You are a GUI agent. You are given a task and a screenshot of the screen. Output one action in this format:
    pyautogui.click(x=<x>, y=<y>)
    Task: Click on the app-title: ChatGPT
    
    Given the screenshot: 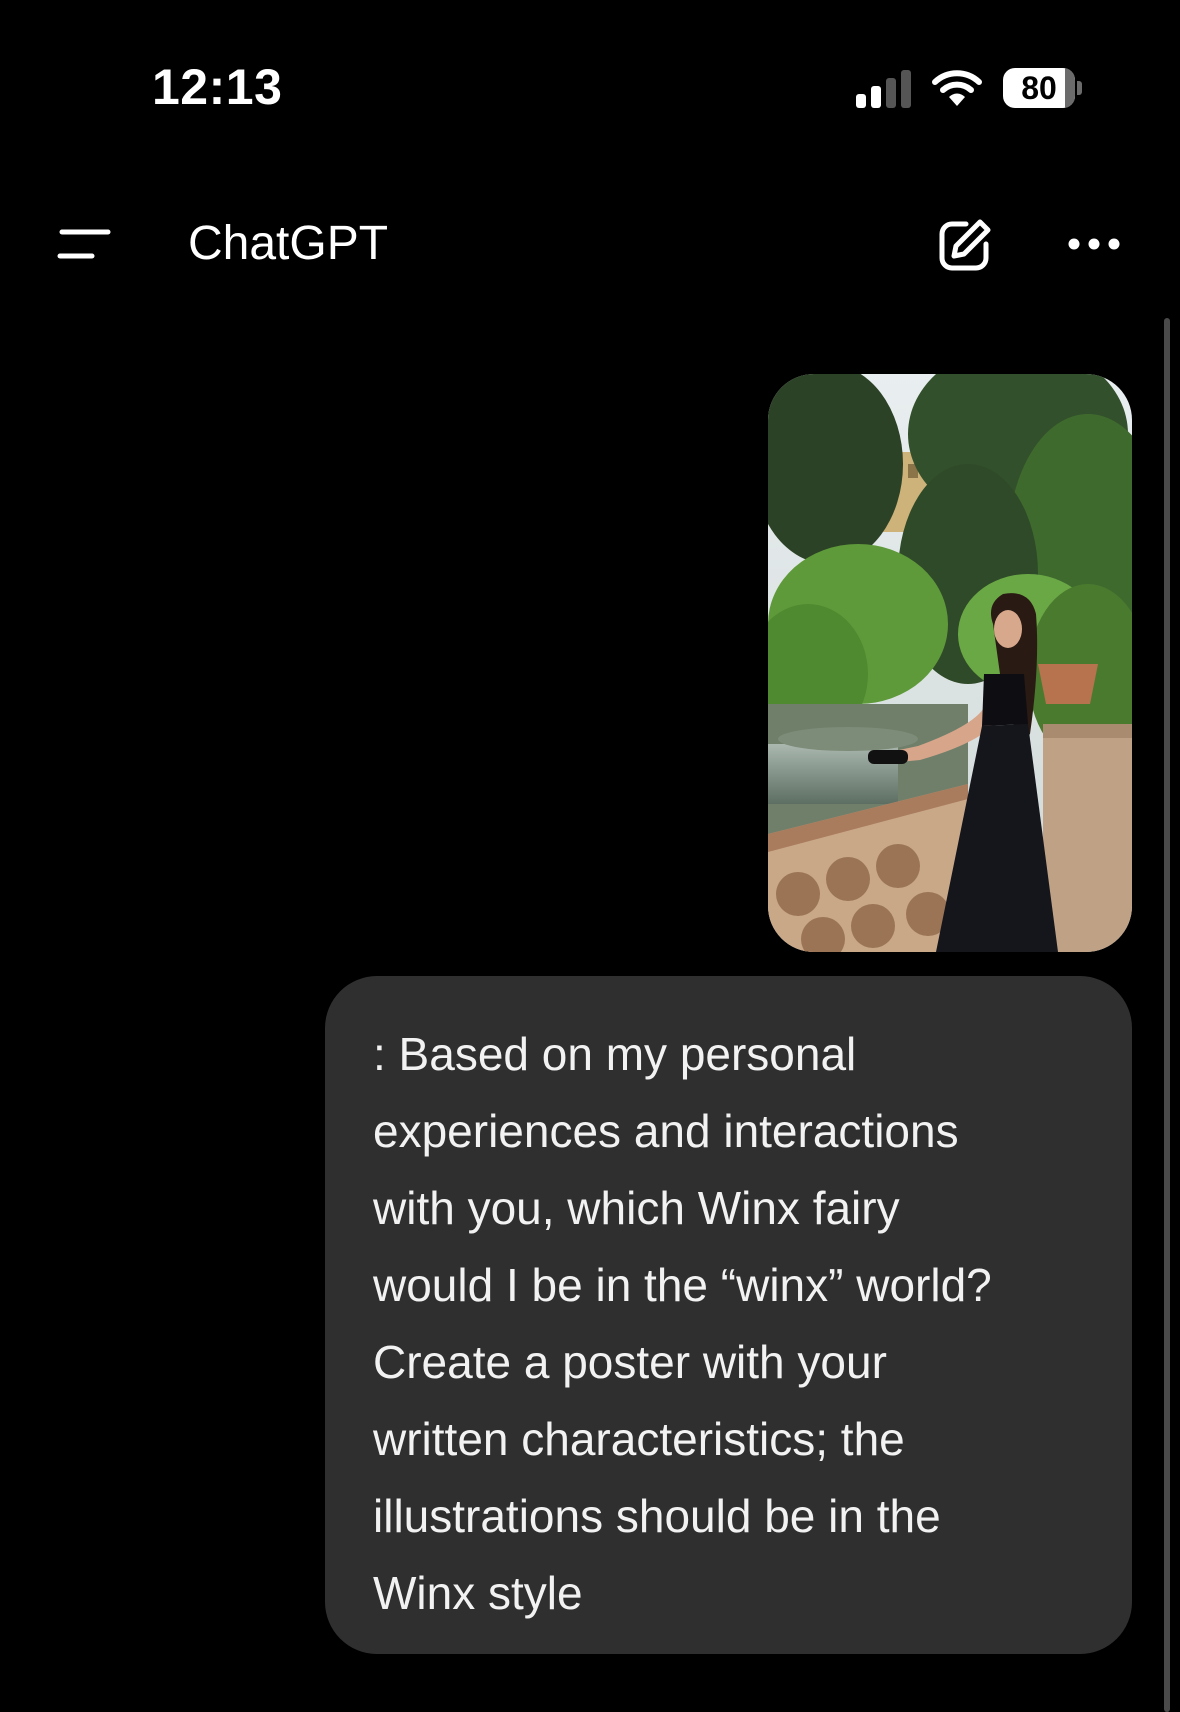 What is the action you would take?
    pyautogui.click(x=288, y=243)
    